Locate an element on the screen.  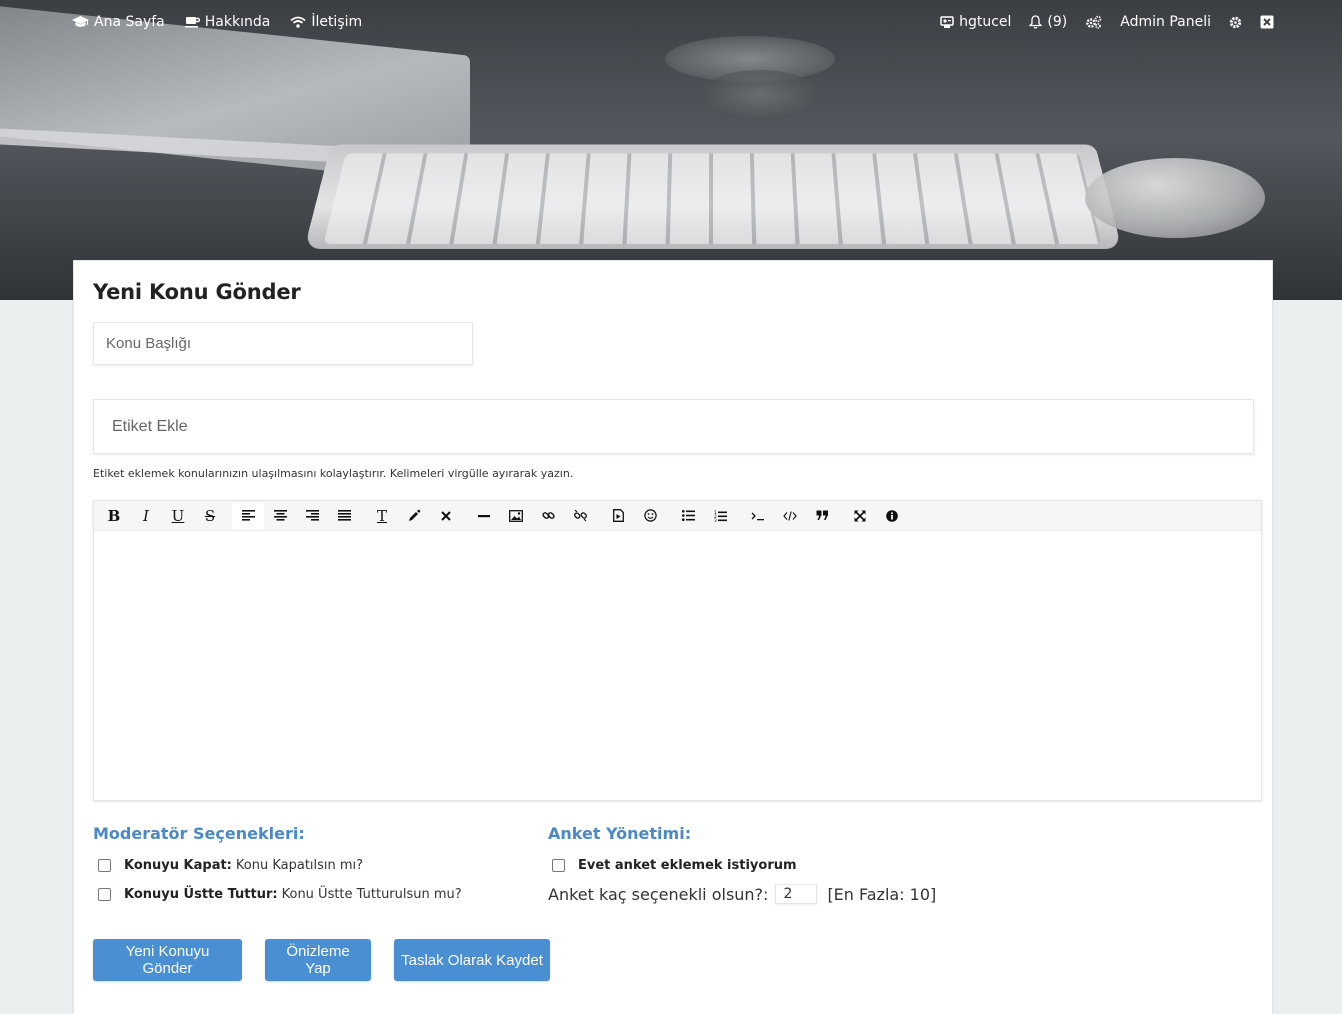
quote-icon is located at coordinates (822, 515).